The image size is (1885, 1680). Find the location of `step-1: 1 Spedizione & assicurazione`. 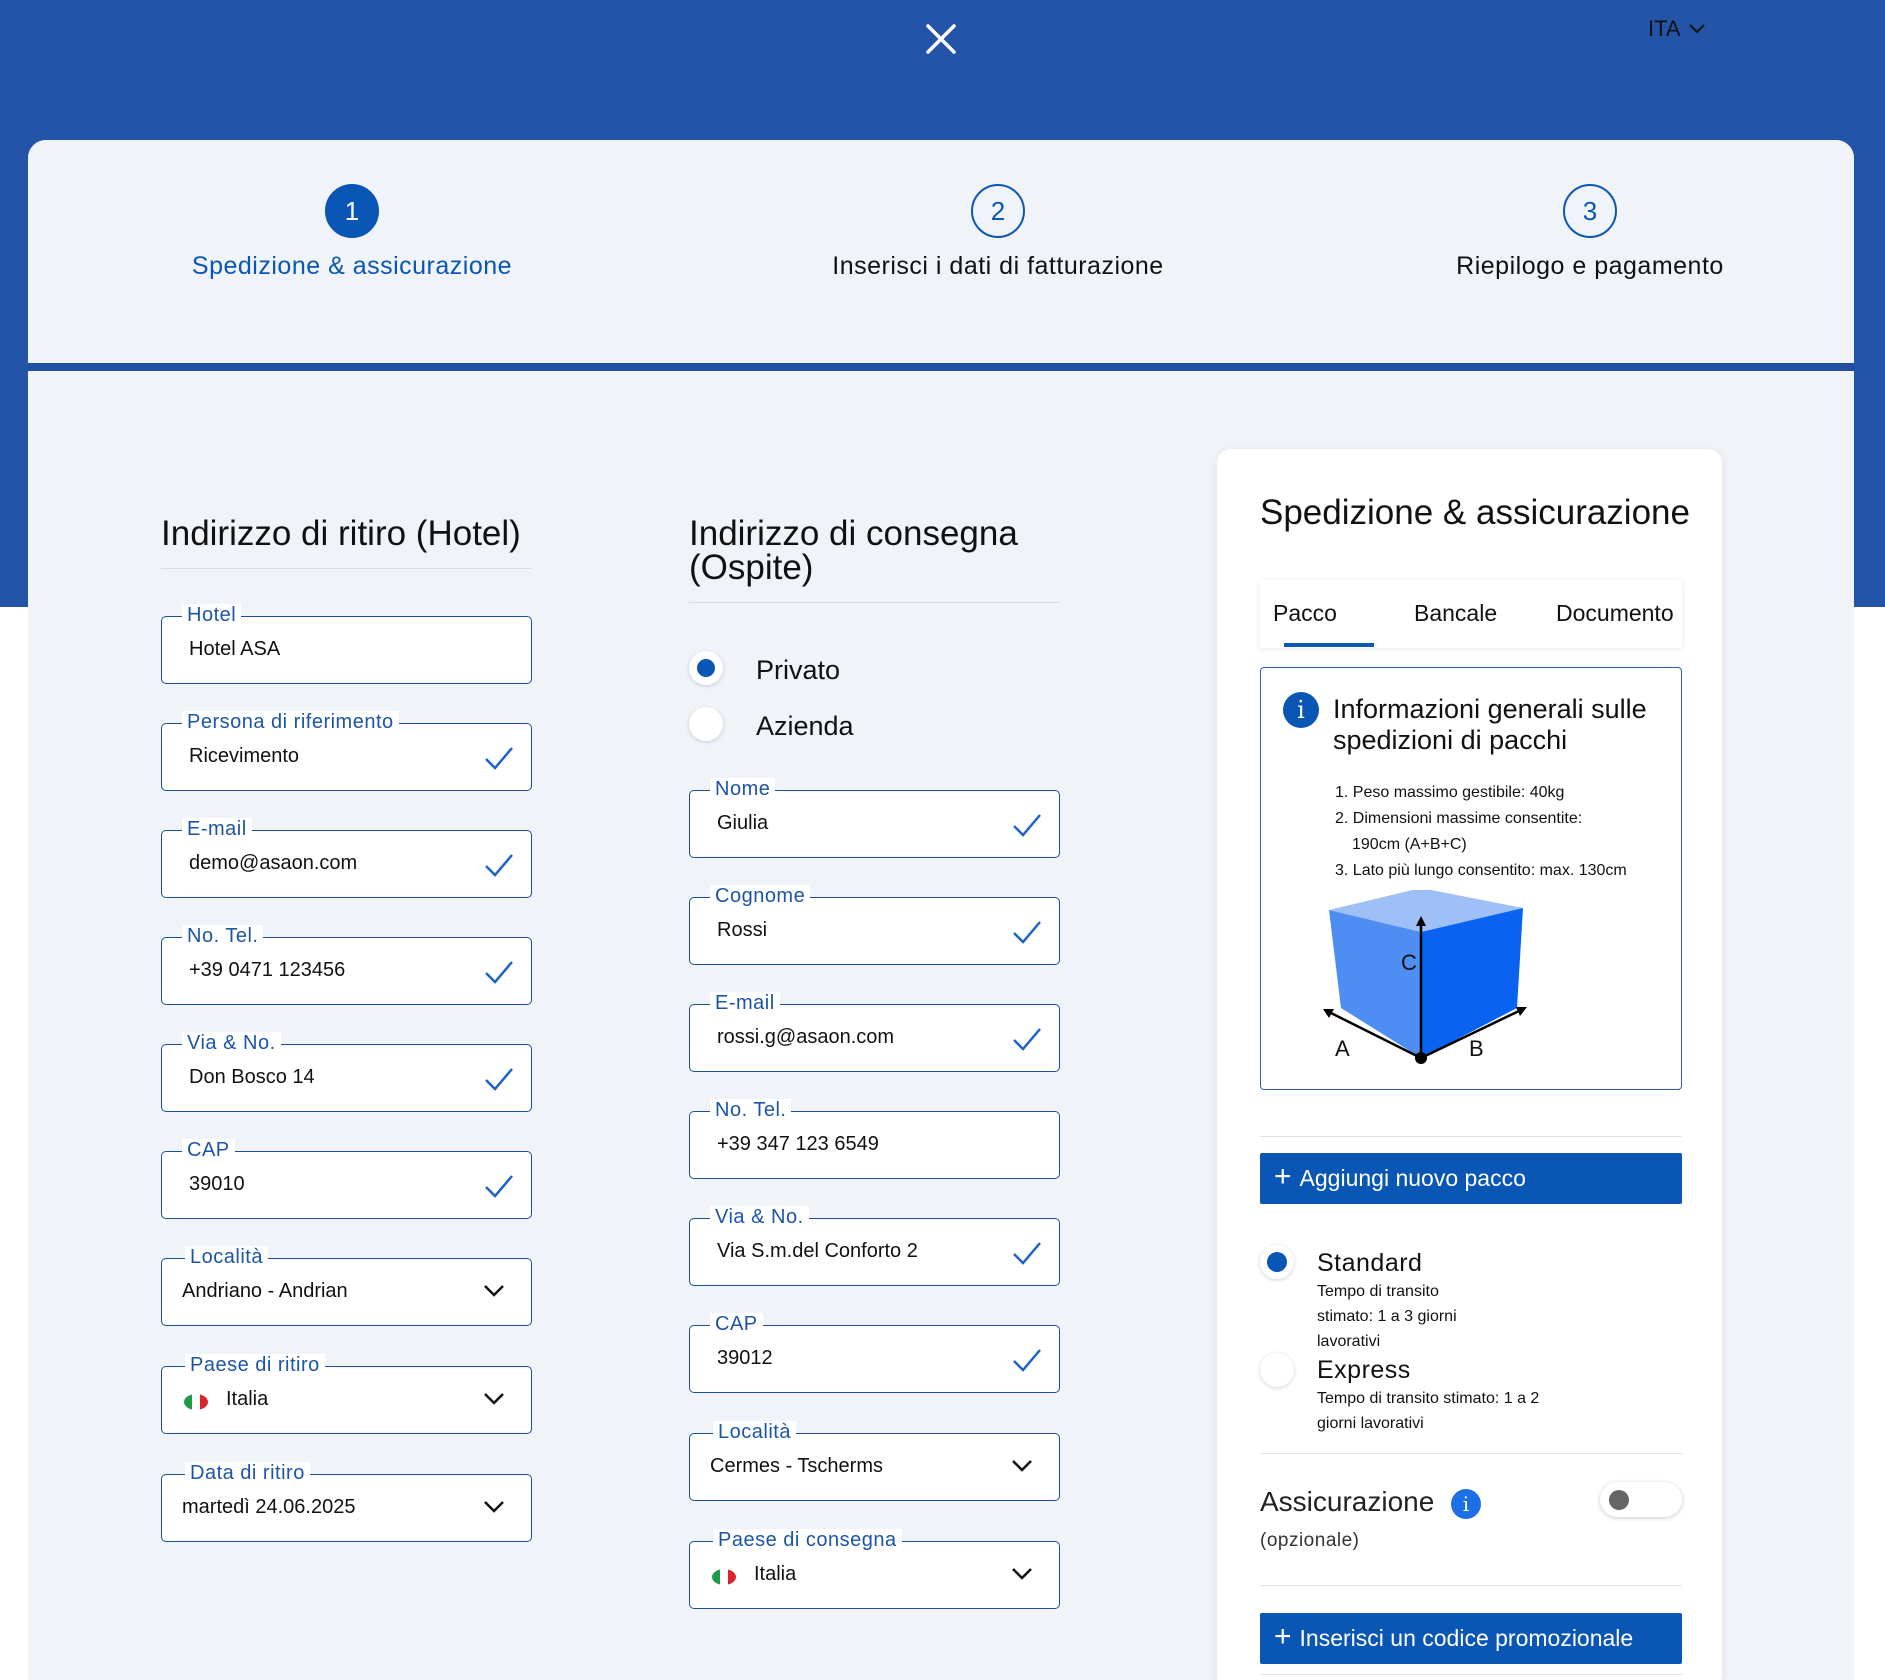

step-1: 1 Spedizione & assicurazione is located at coordinates (352, 232).